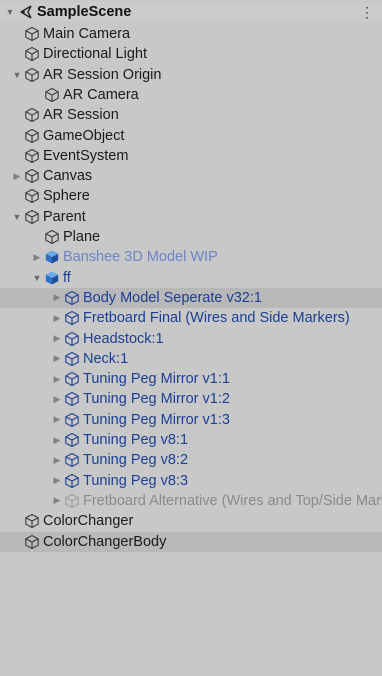 The width and height of the screenshot is (382, 676). Describe the element at coordinates (140, 257) in the screenshot. I see `hierarchy-item-label: Banshee 3D Model WIP` at that location.